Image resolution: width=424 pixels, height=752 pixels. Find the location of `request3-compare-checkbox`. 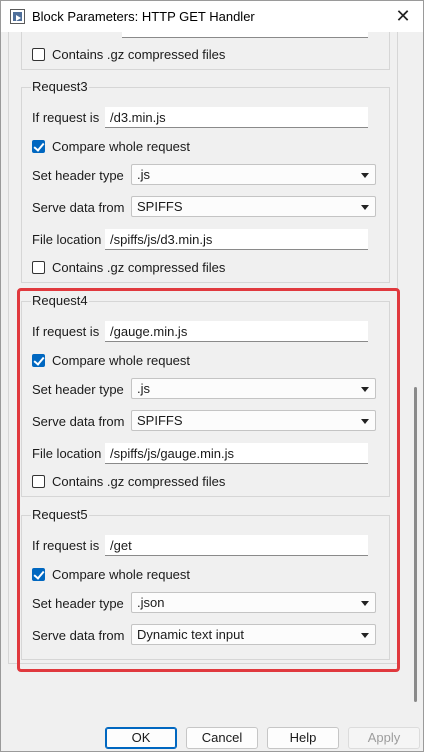

request3-compare-checkbox is located at coordinates (38, 146).